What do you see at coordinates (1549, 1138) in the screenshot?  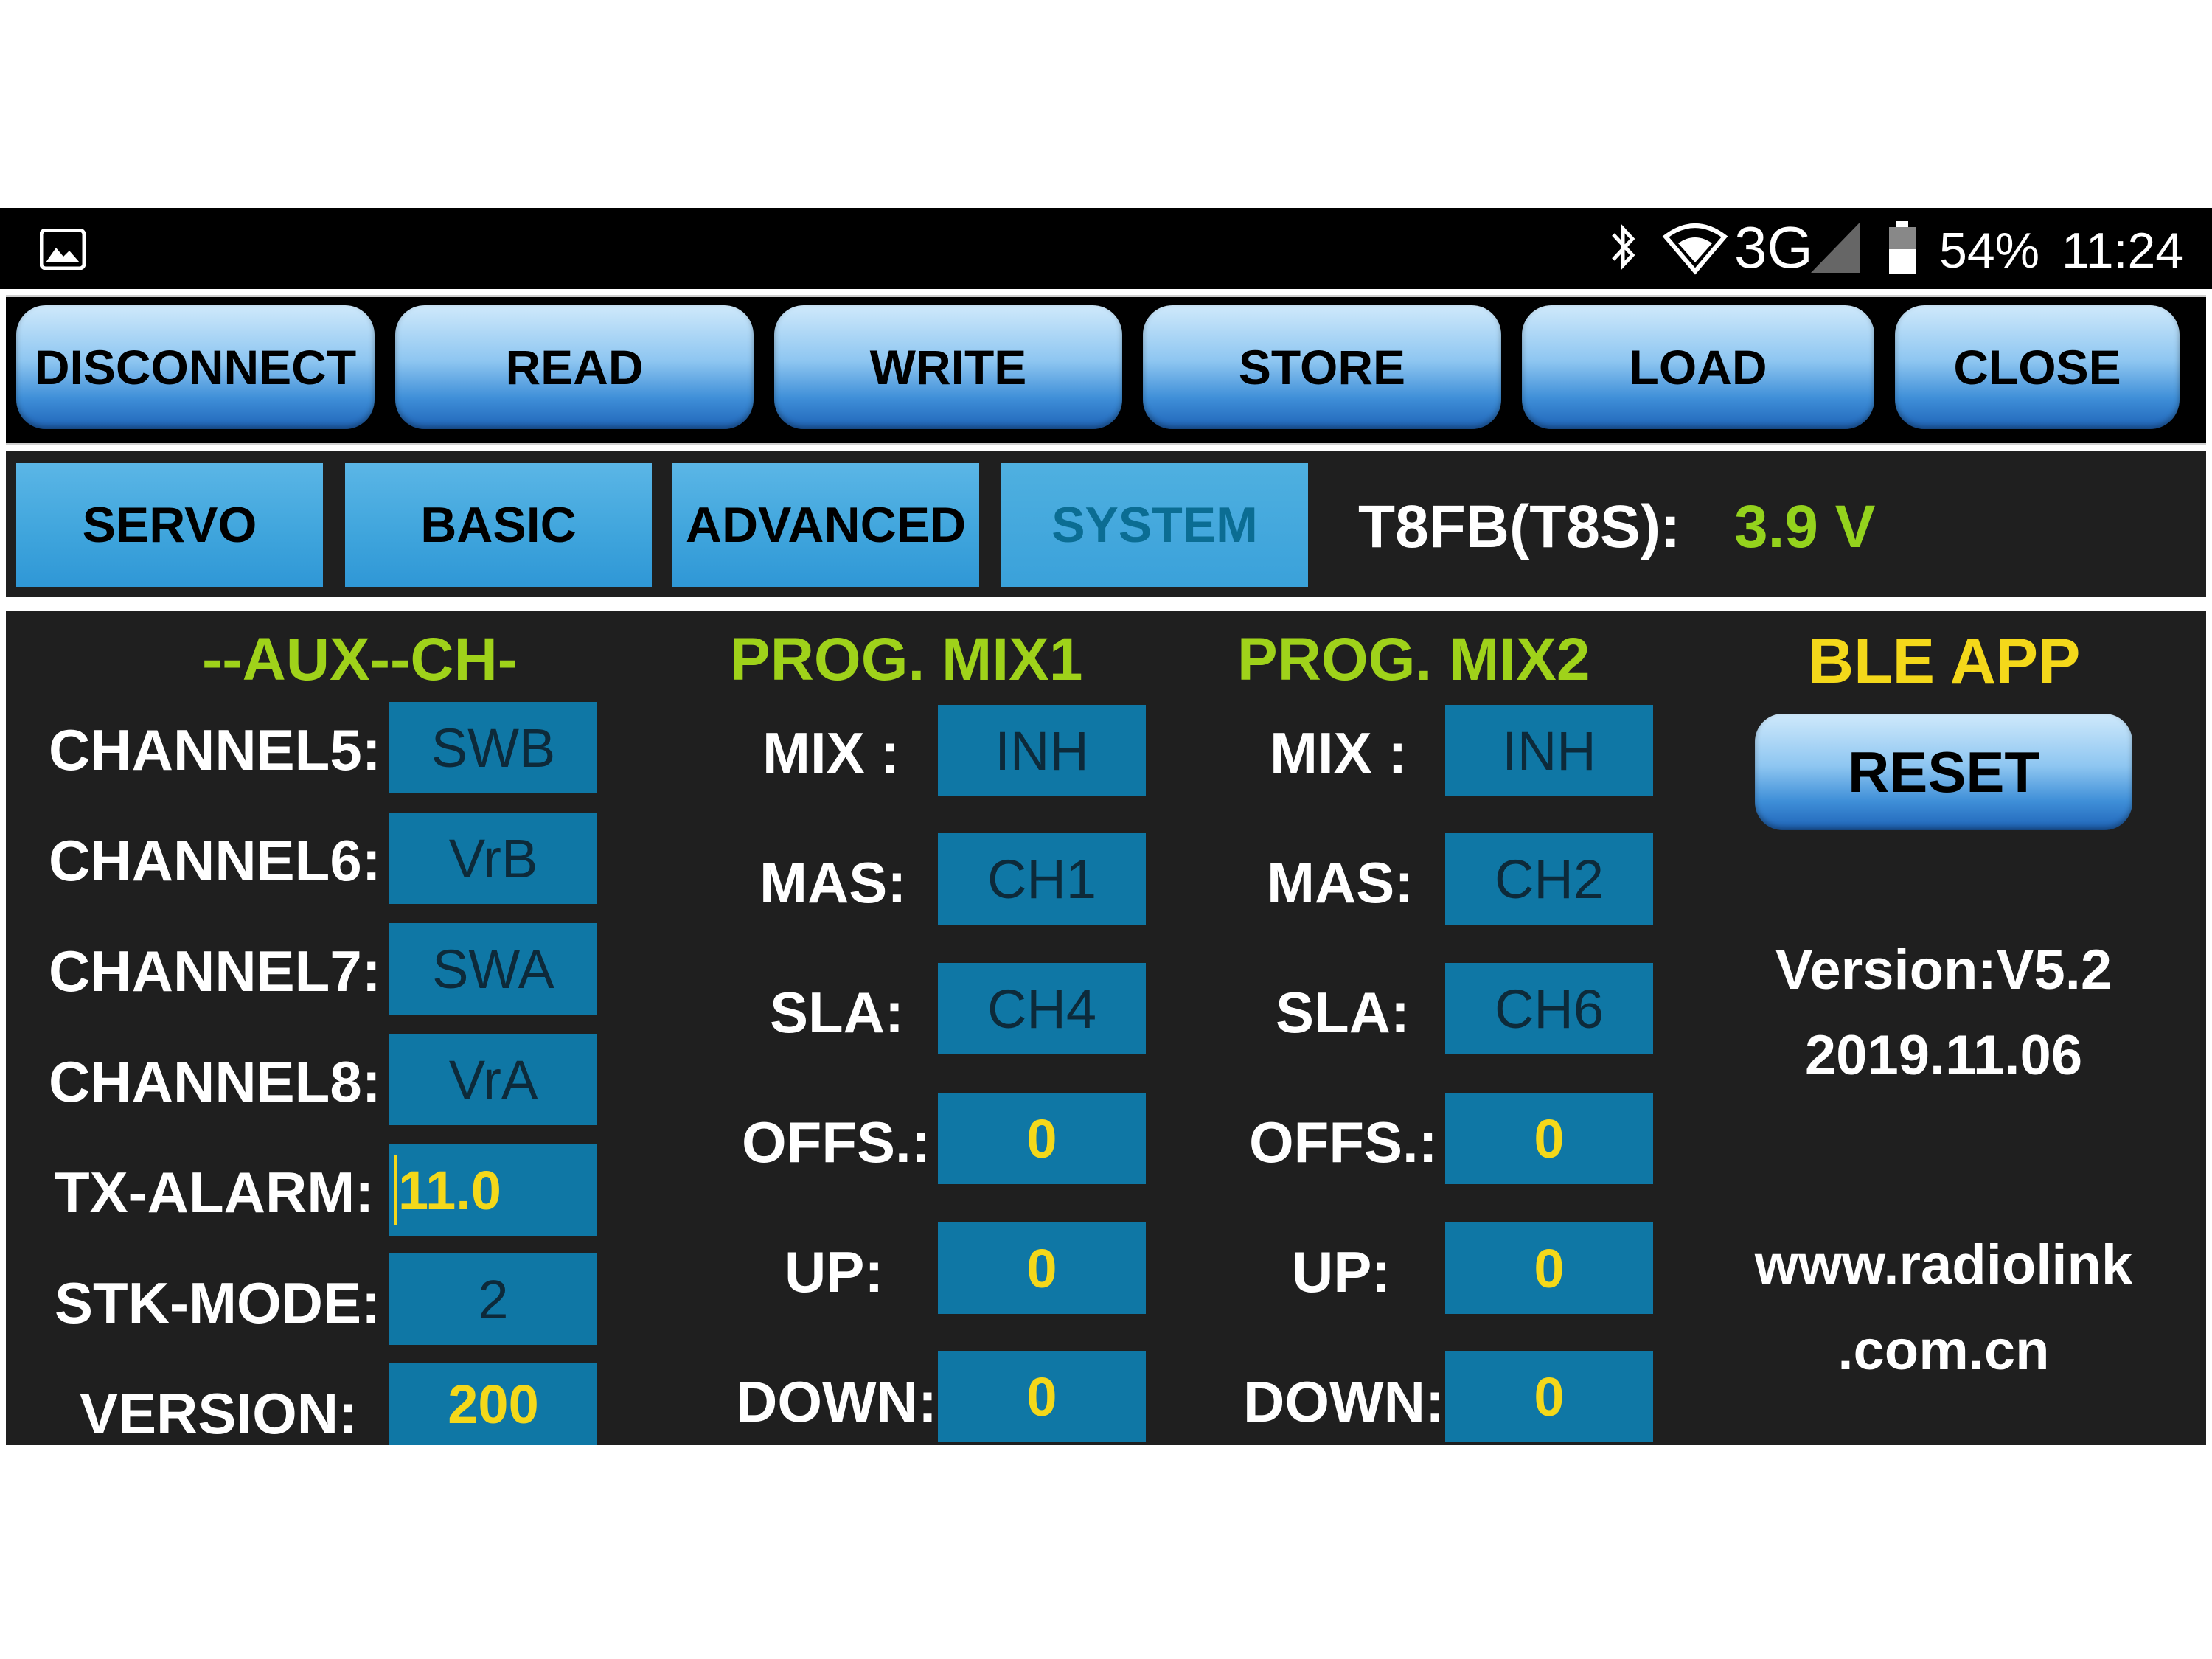 I see `mix2-offset-input: 0` at bounding box center [1549, 1138].